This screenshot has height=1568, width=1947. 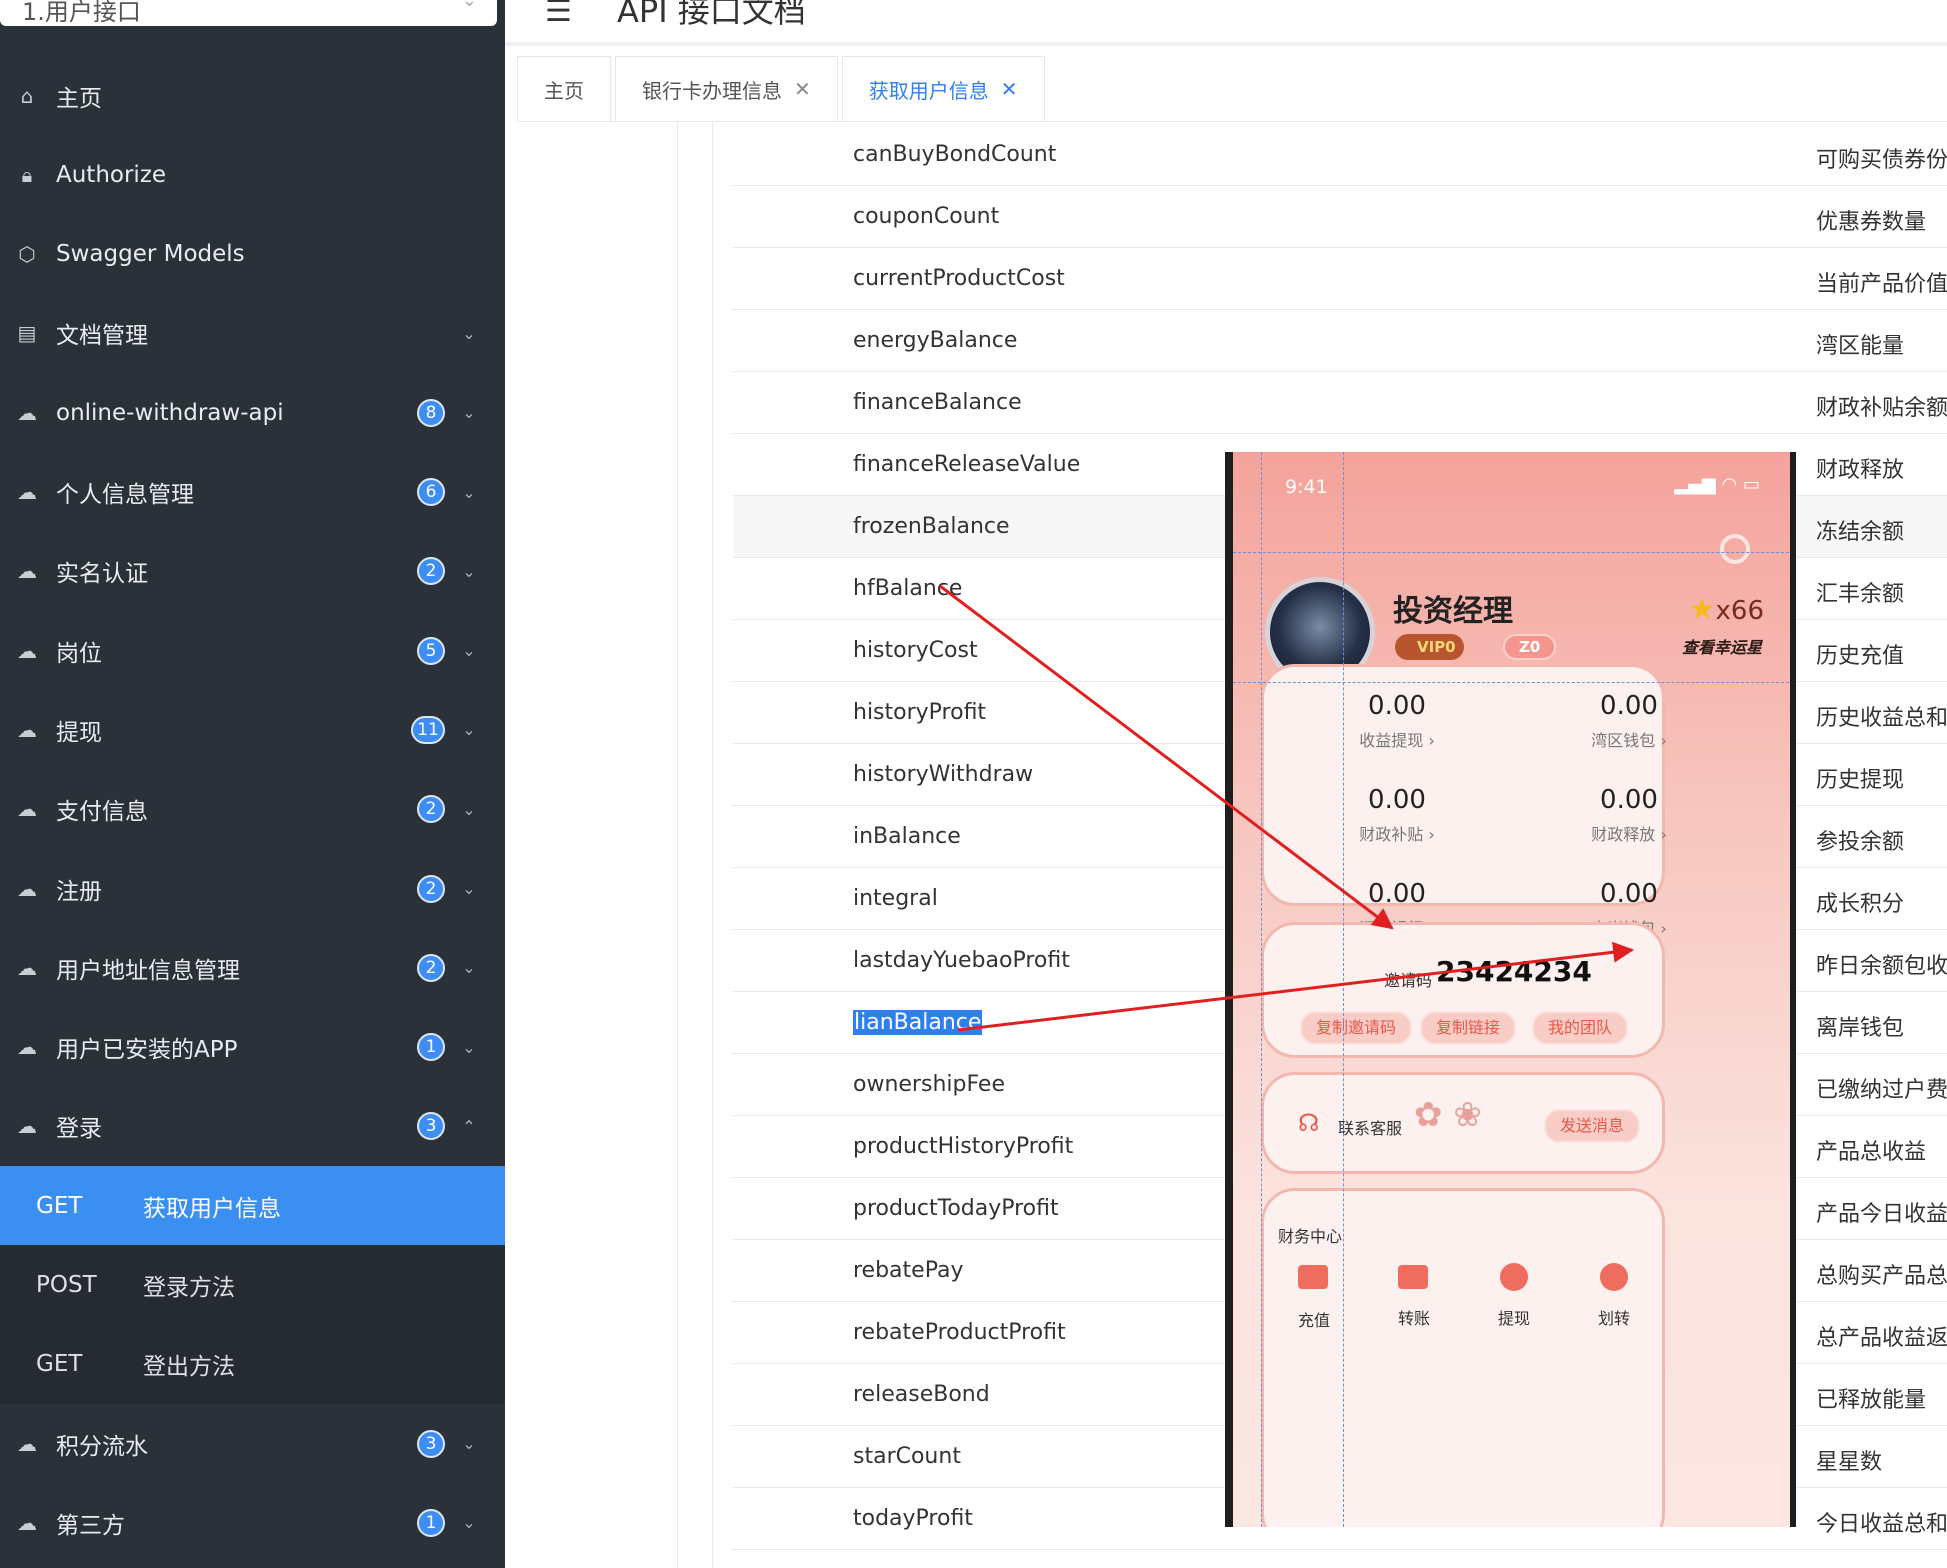 I want to click on sidebar-item: ☁ 个人信息管理 6 ⌄, so click(x=252, y=492).